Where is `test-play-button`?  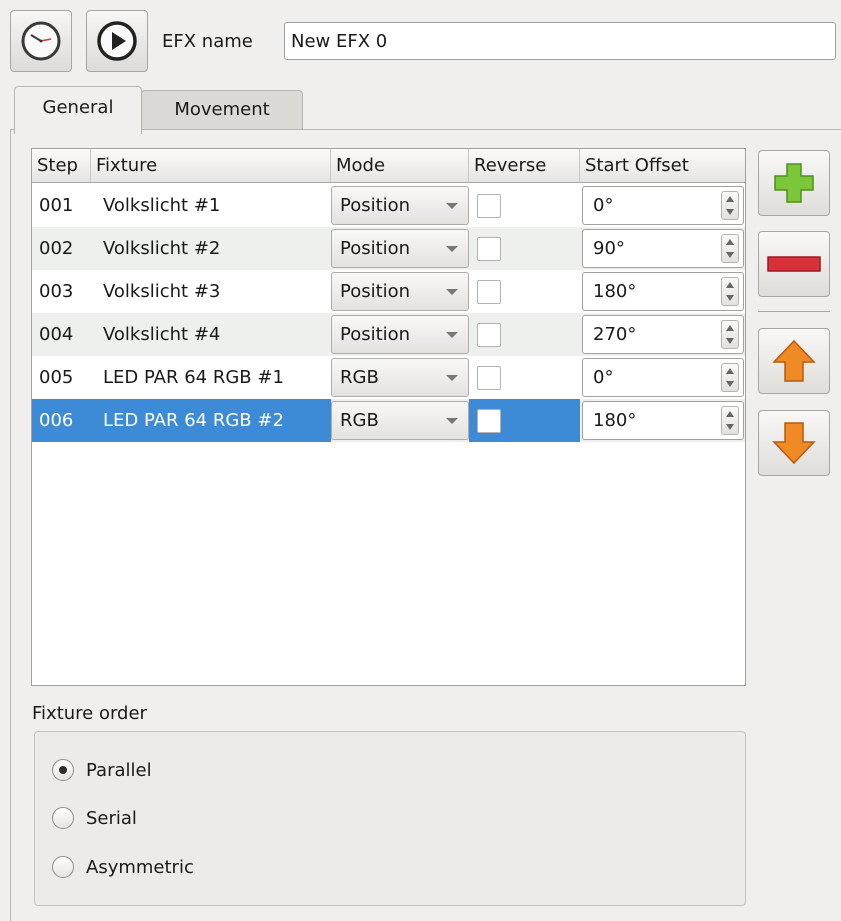 test-play-button is located at coordinates (117, 41).